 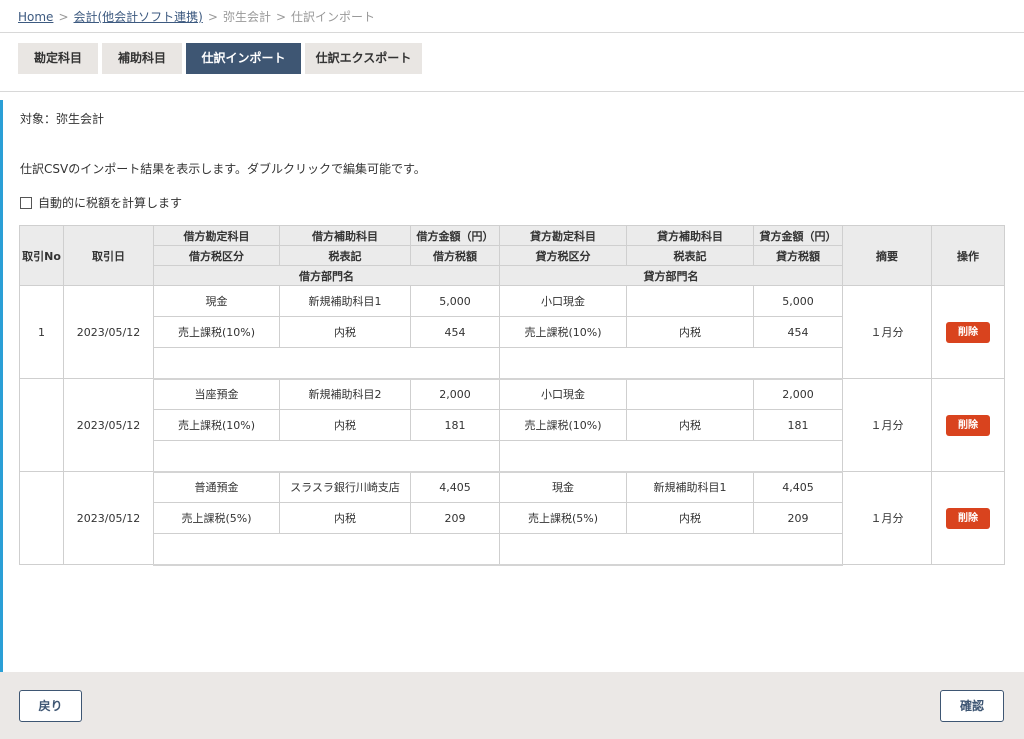 What do you see at coordinates (345, 487) in the screenshot?
I see `cell-debit-sub: スラスラ銀行川崎支店` at bounding box center [345, 487].